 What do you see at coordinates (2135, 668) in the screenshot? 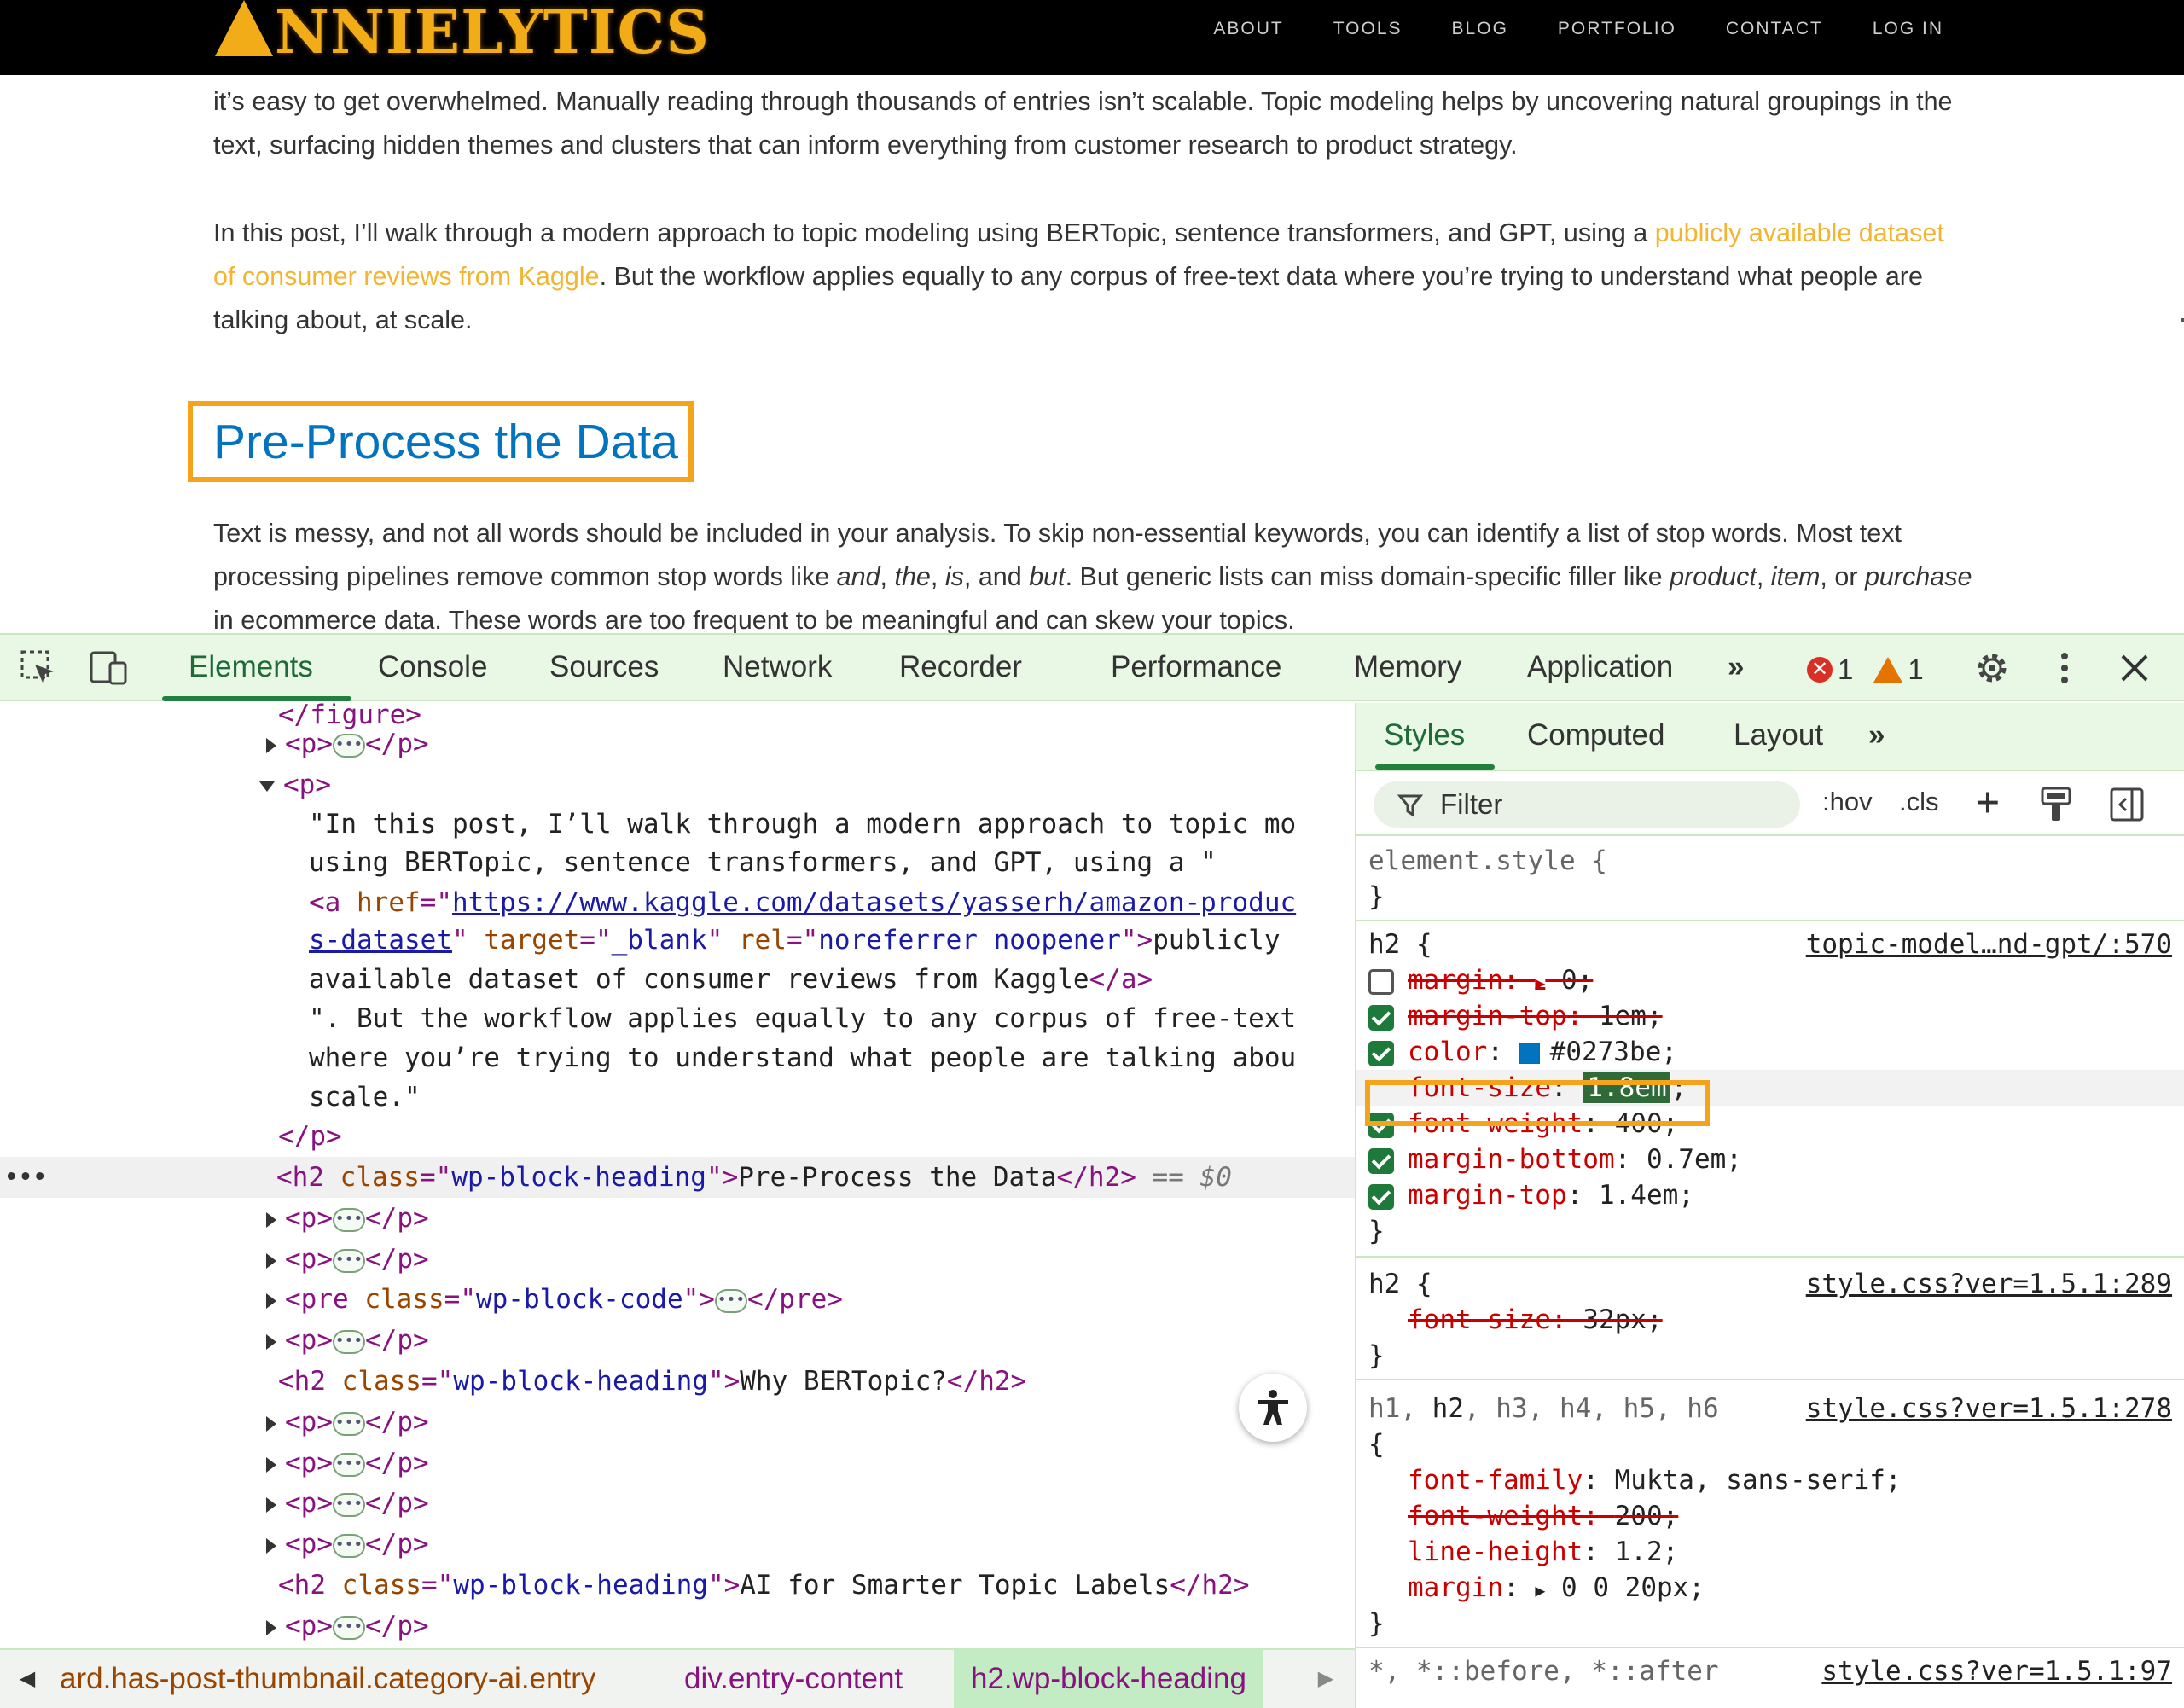
I see `close-devtools-icon` at bounding box center [2135, 668].